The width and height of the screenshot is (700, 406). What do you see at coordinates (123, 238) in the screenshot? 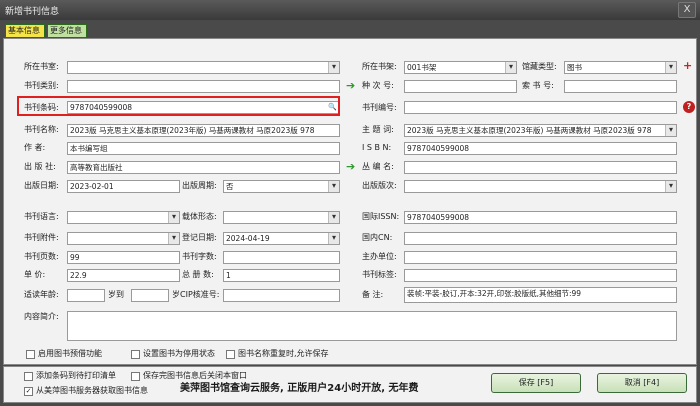
I see `attachment-select: ▾` at bounding box center [123, 238].